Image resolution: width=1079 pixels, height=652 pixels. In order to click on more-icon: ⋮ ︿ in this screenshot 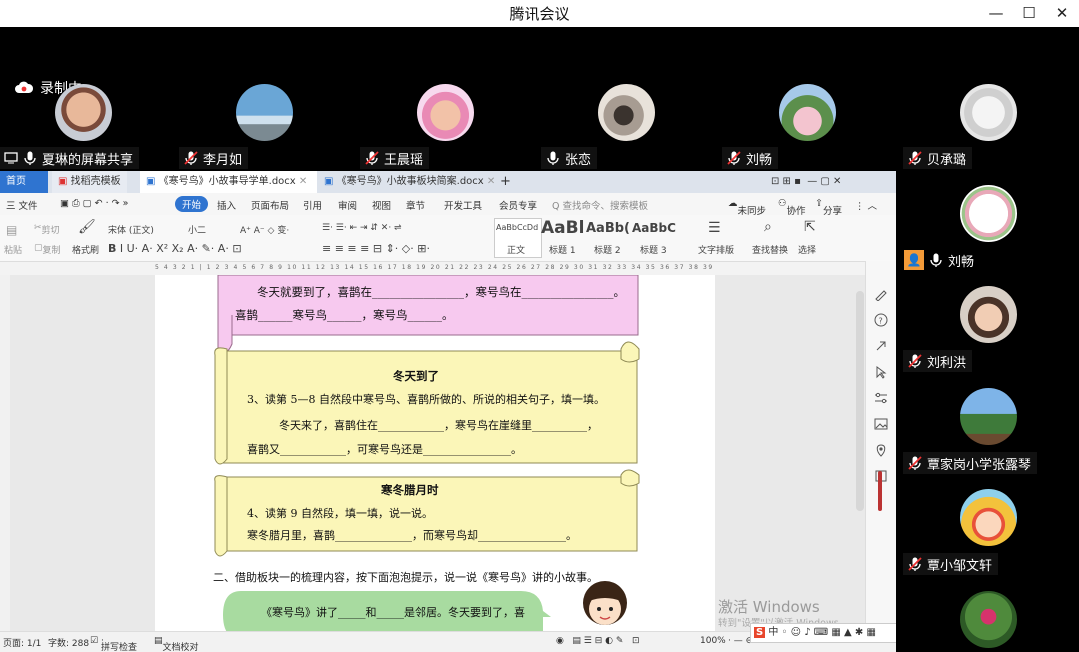, I will do `click(866, 205)`.